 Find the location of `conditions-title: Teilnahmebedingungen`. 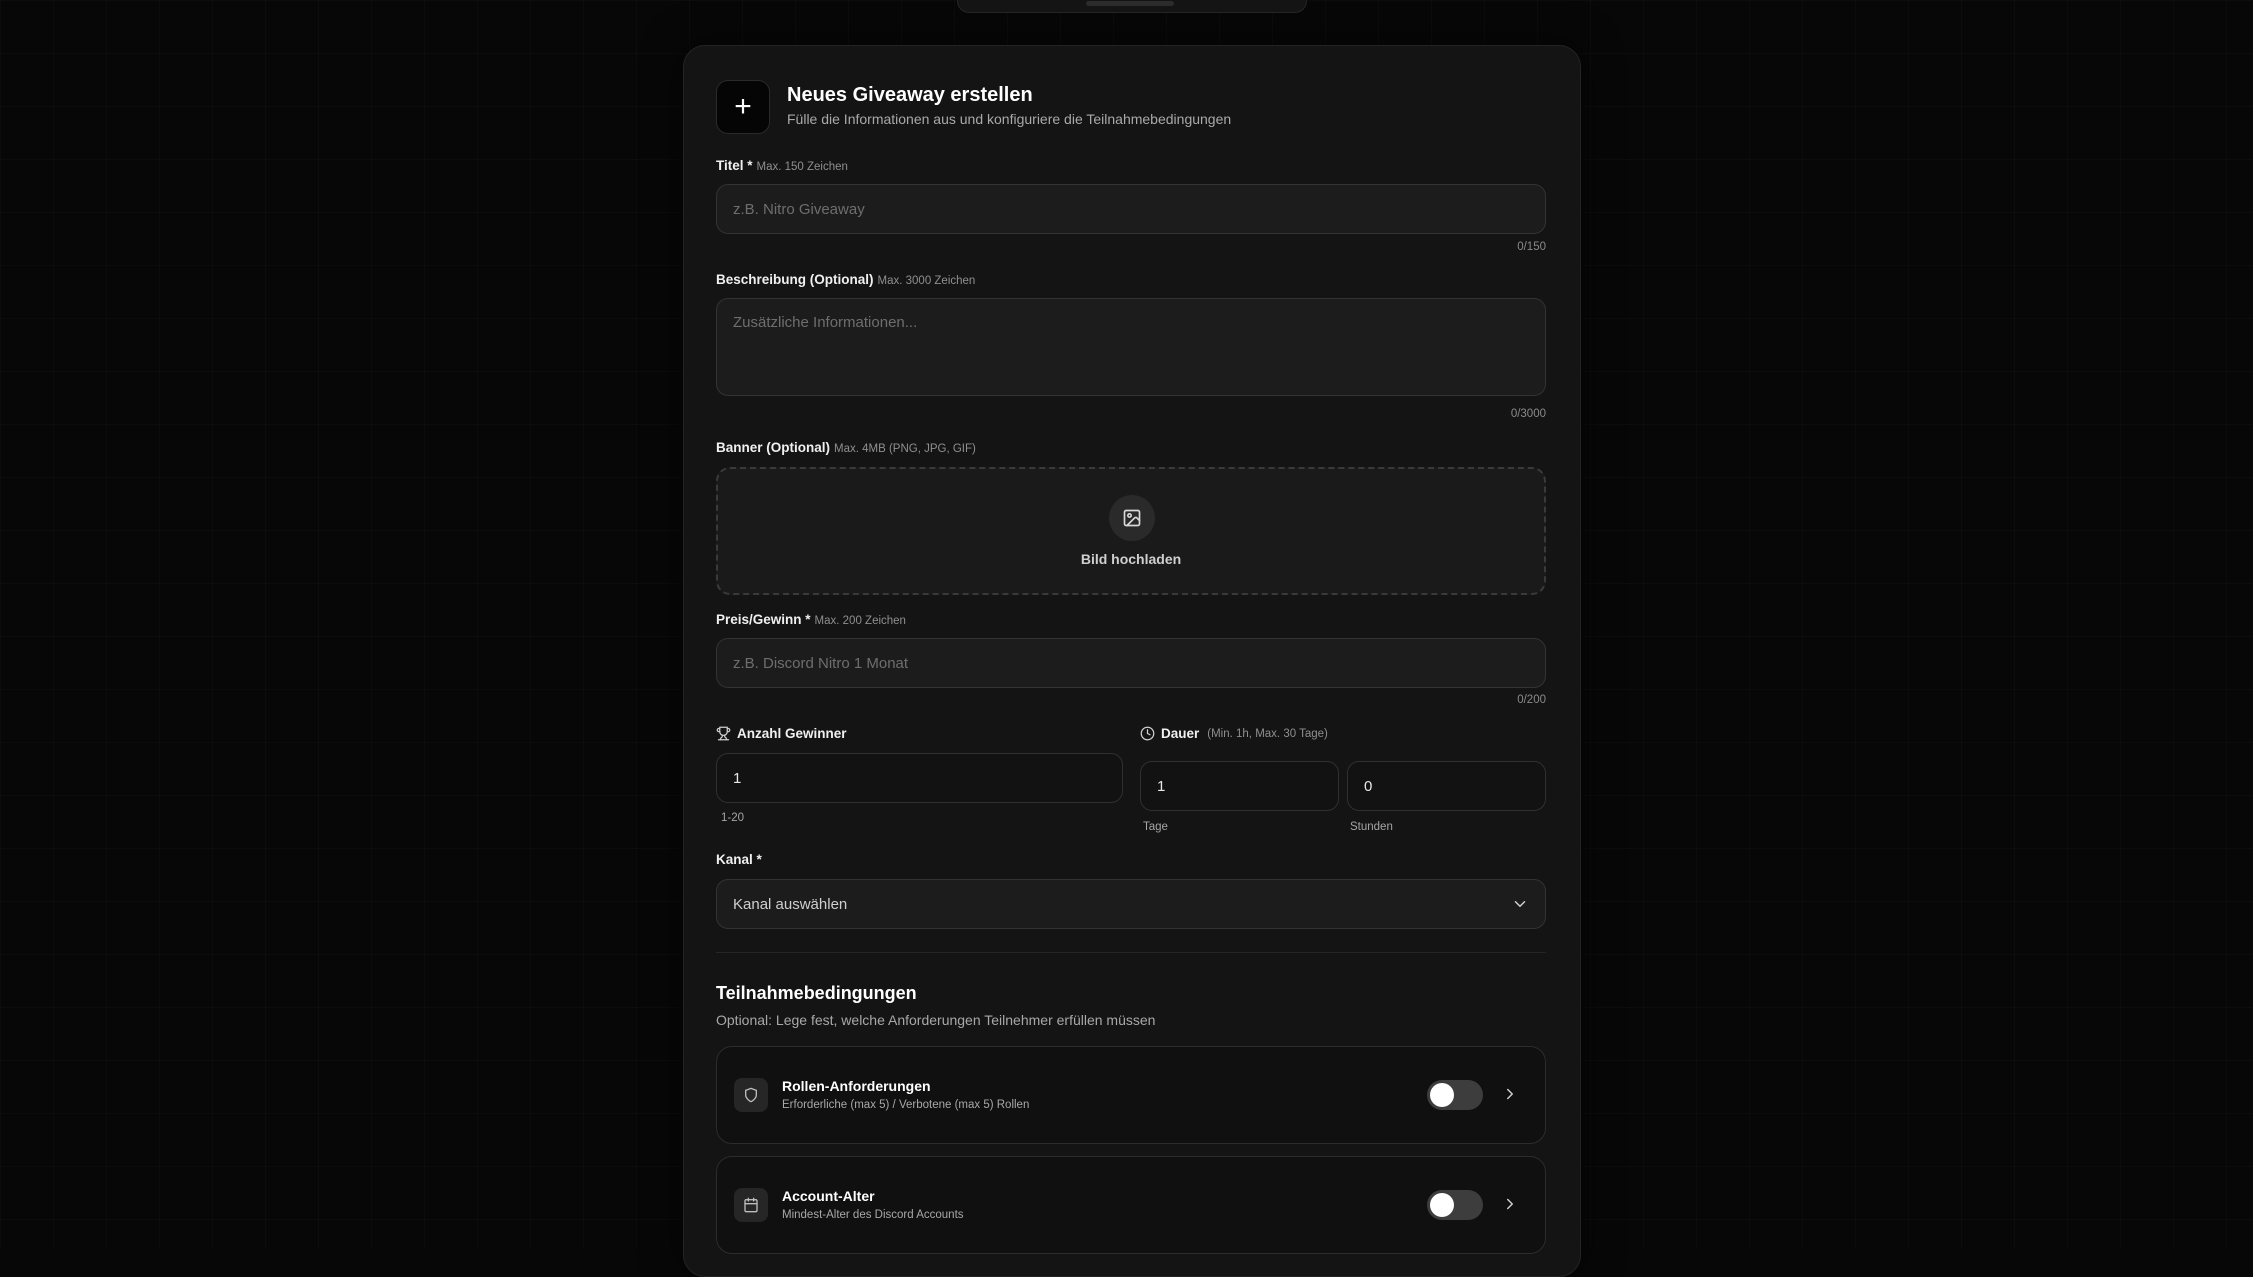

conditions-title: Teilnahmebedingungen is located at coordinates (816, 993).